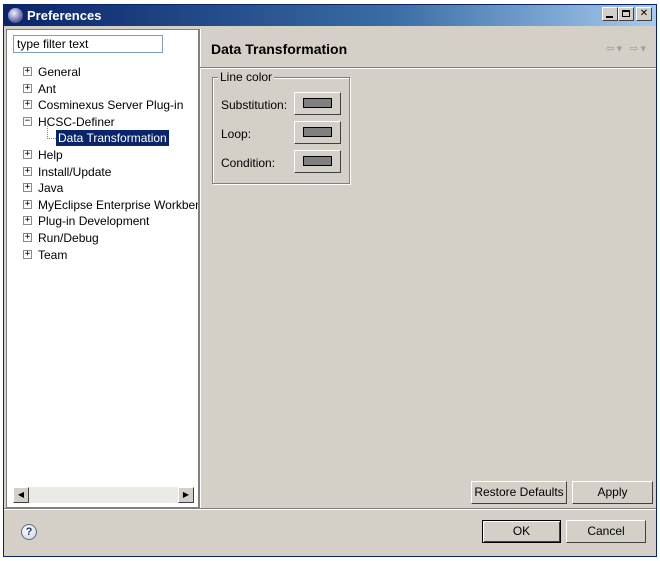 The height and width of the screenshot is (561, 660). I want to click on minimize-button, so click(610, 14).